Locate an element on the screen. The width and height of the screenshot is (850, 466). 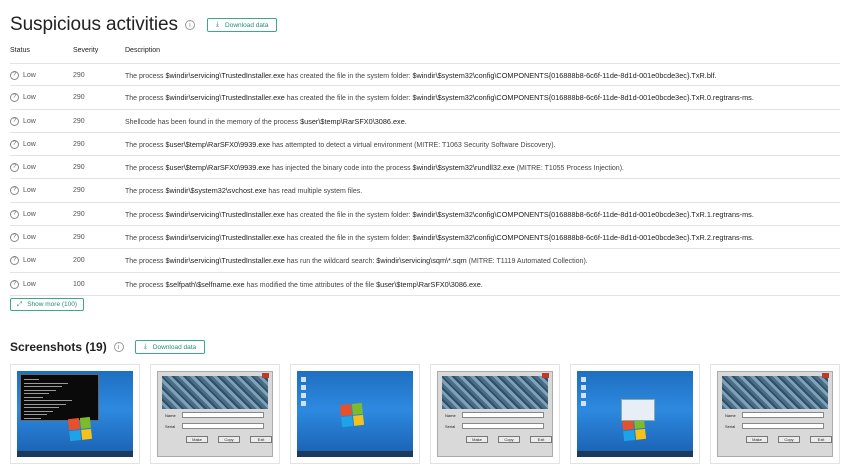
suspicious-activities-header: Suspicious activities i ⤓ Download data is located at coordinates (144, 25).